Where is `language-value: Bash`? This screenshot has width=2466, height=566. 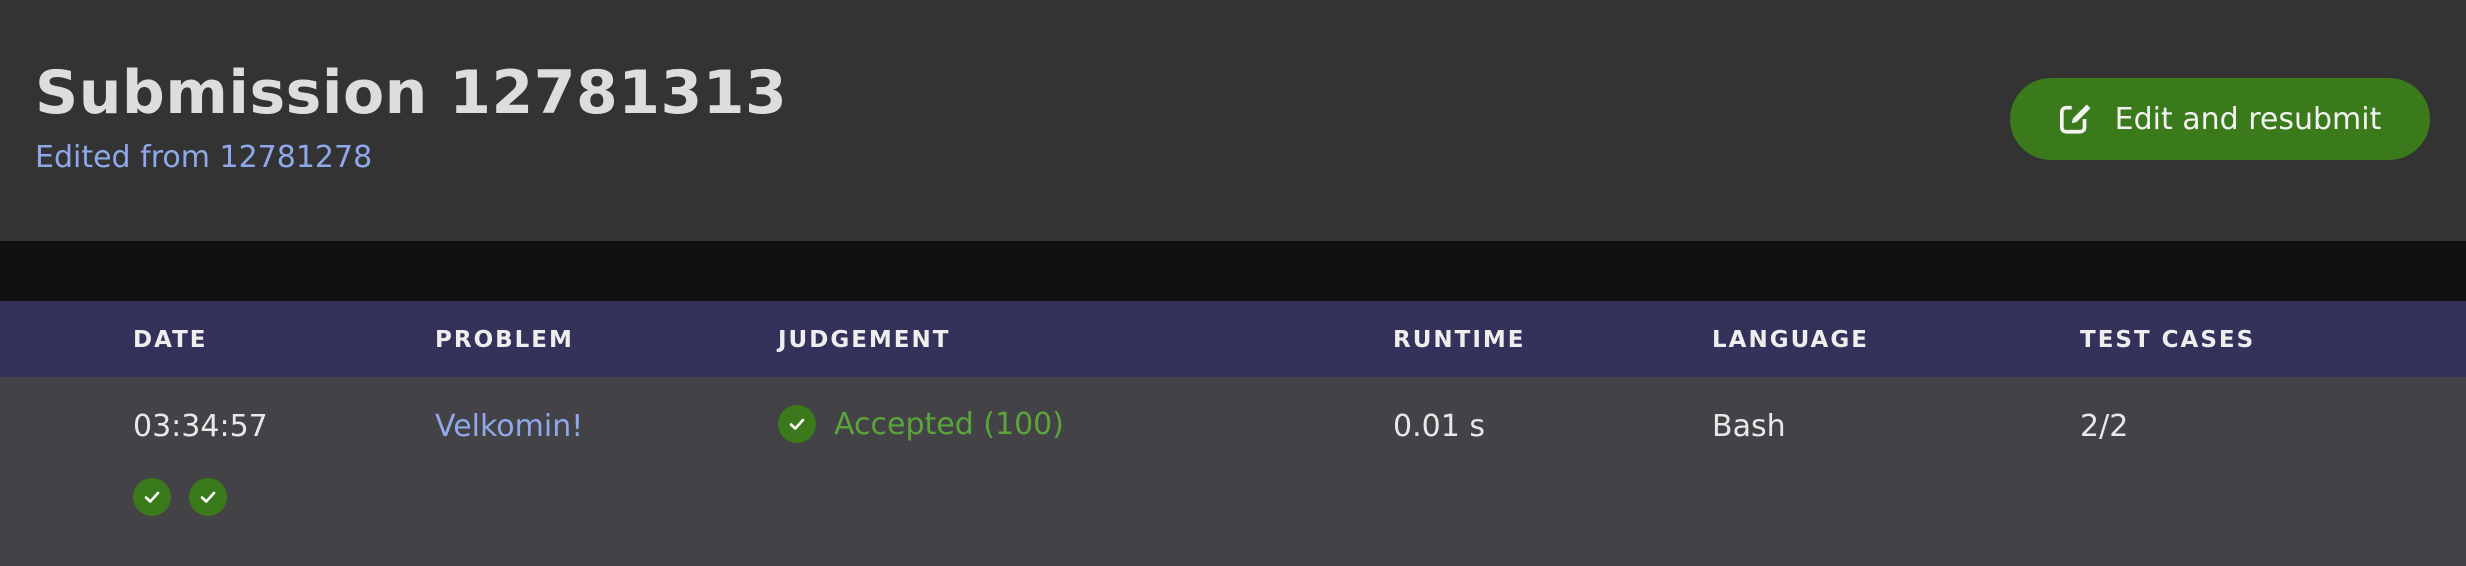
language-value: Bash is located at coordinates (1749, 426).